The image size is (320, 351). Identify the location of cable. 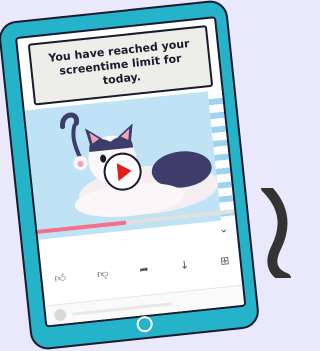
(276, 233).